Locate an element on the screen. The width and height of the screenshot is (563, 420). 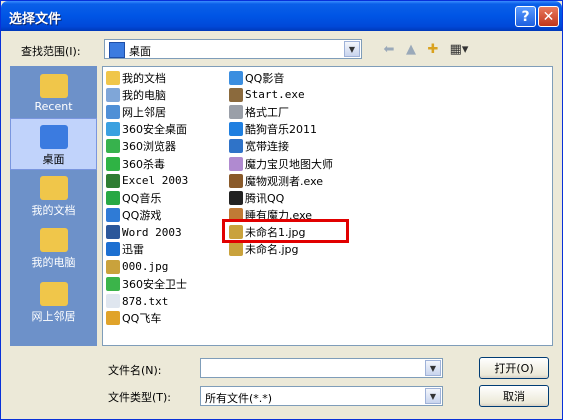
up-folder-icon: ▲ is located at coordinates (411, 49).